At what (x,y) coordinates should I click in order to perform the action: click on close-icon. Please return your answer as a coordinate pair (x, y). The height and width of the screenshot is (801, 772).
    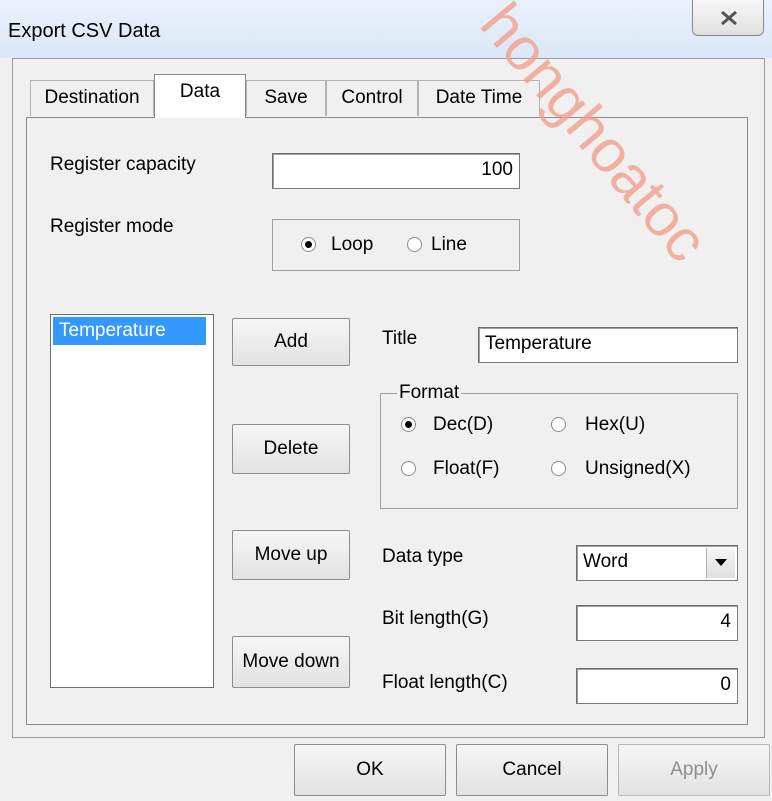
    Looking at the image, I should click on (729, 18).